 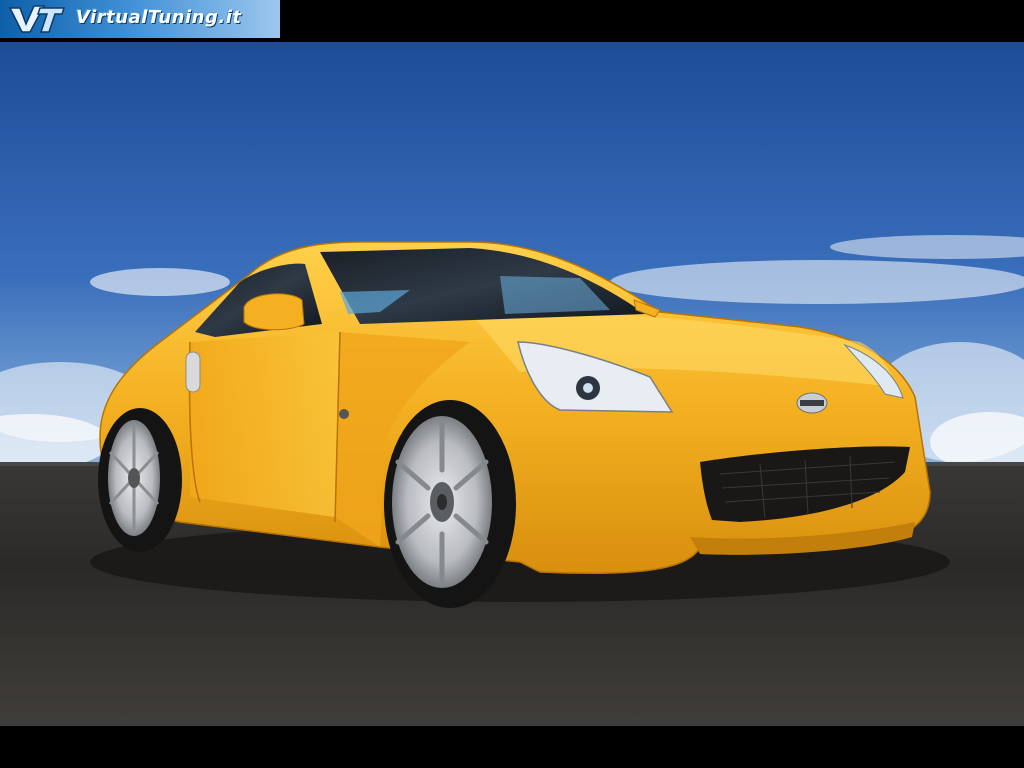 I want to click on watermark-text: VirtualTuning.it, so click(x=159, y=17).